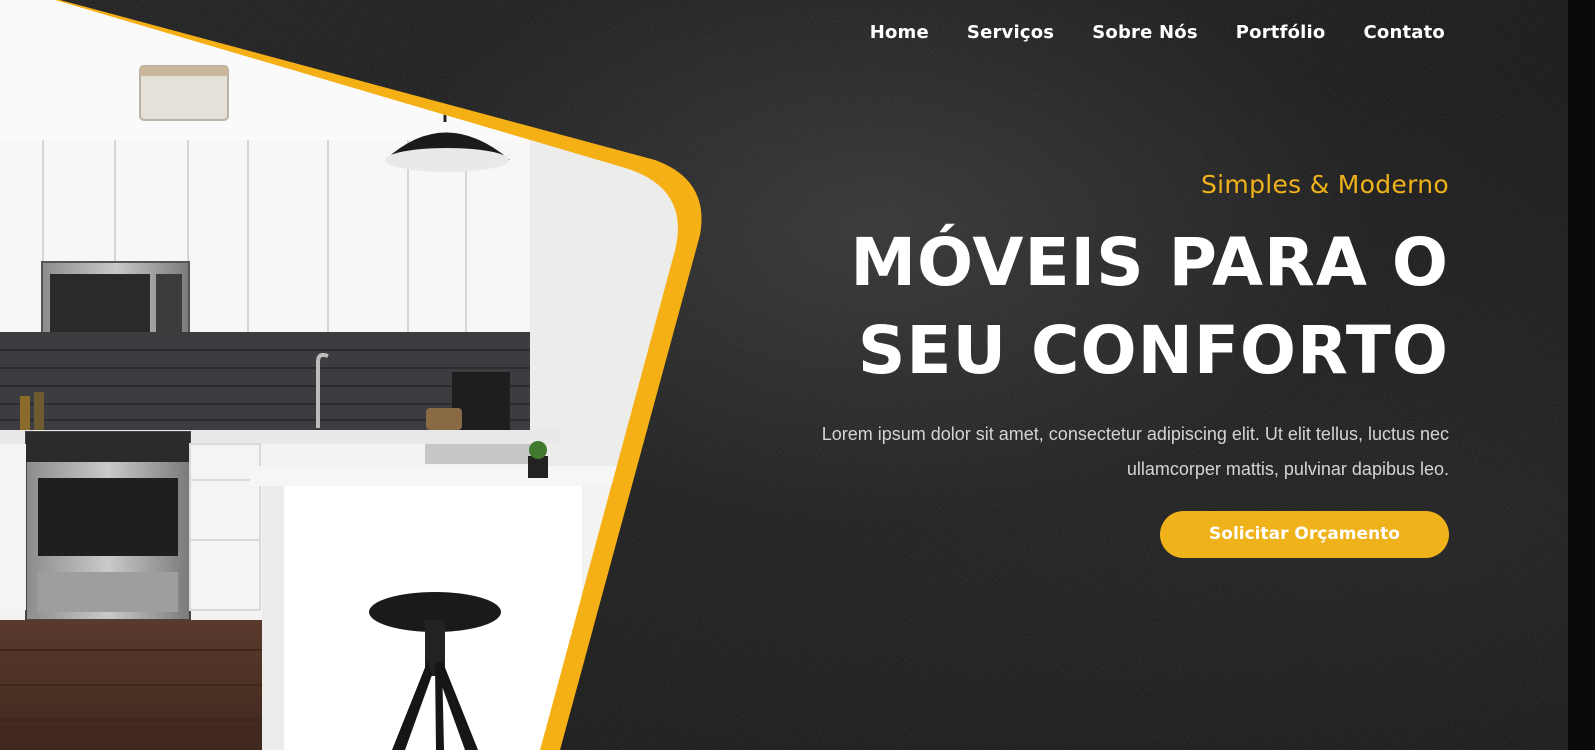  What do you see at coordinates (899, 32) in the screenshot?
I see `nav-item-home: Home` at bounding box center [899, 32].